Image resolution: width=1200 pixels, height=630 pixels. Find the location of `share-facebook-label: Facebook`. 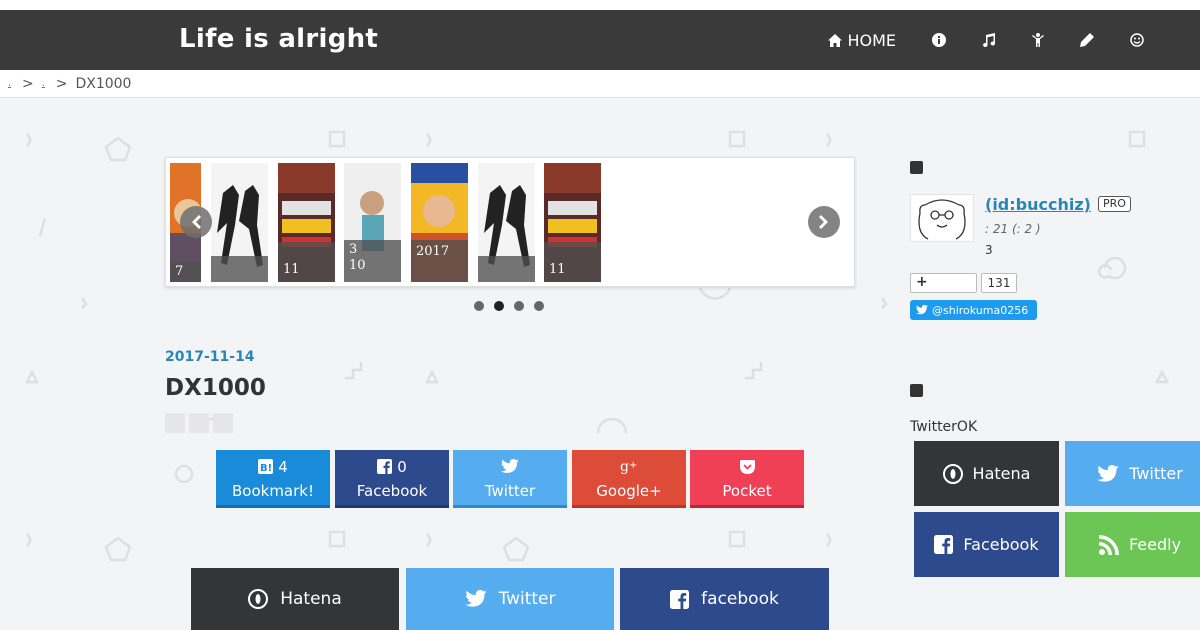

share-facebook-label: Facebook is located at coordinates (392, 490).